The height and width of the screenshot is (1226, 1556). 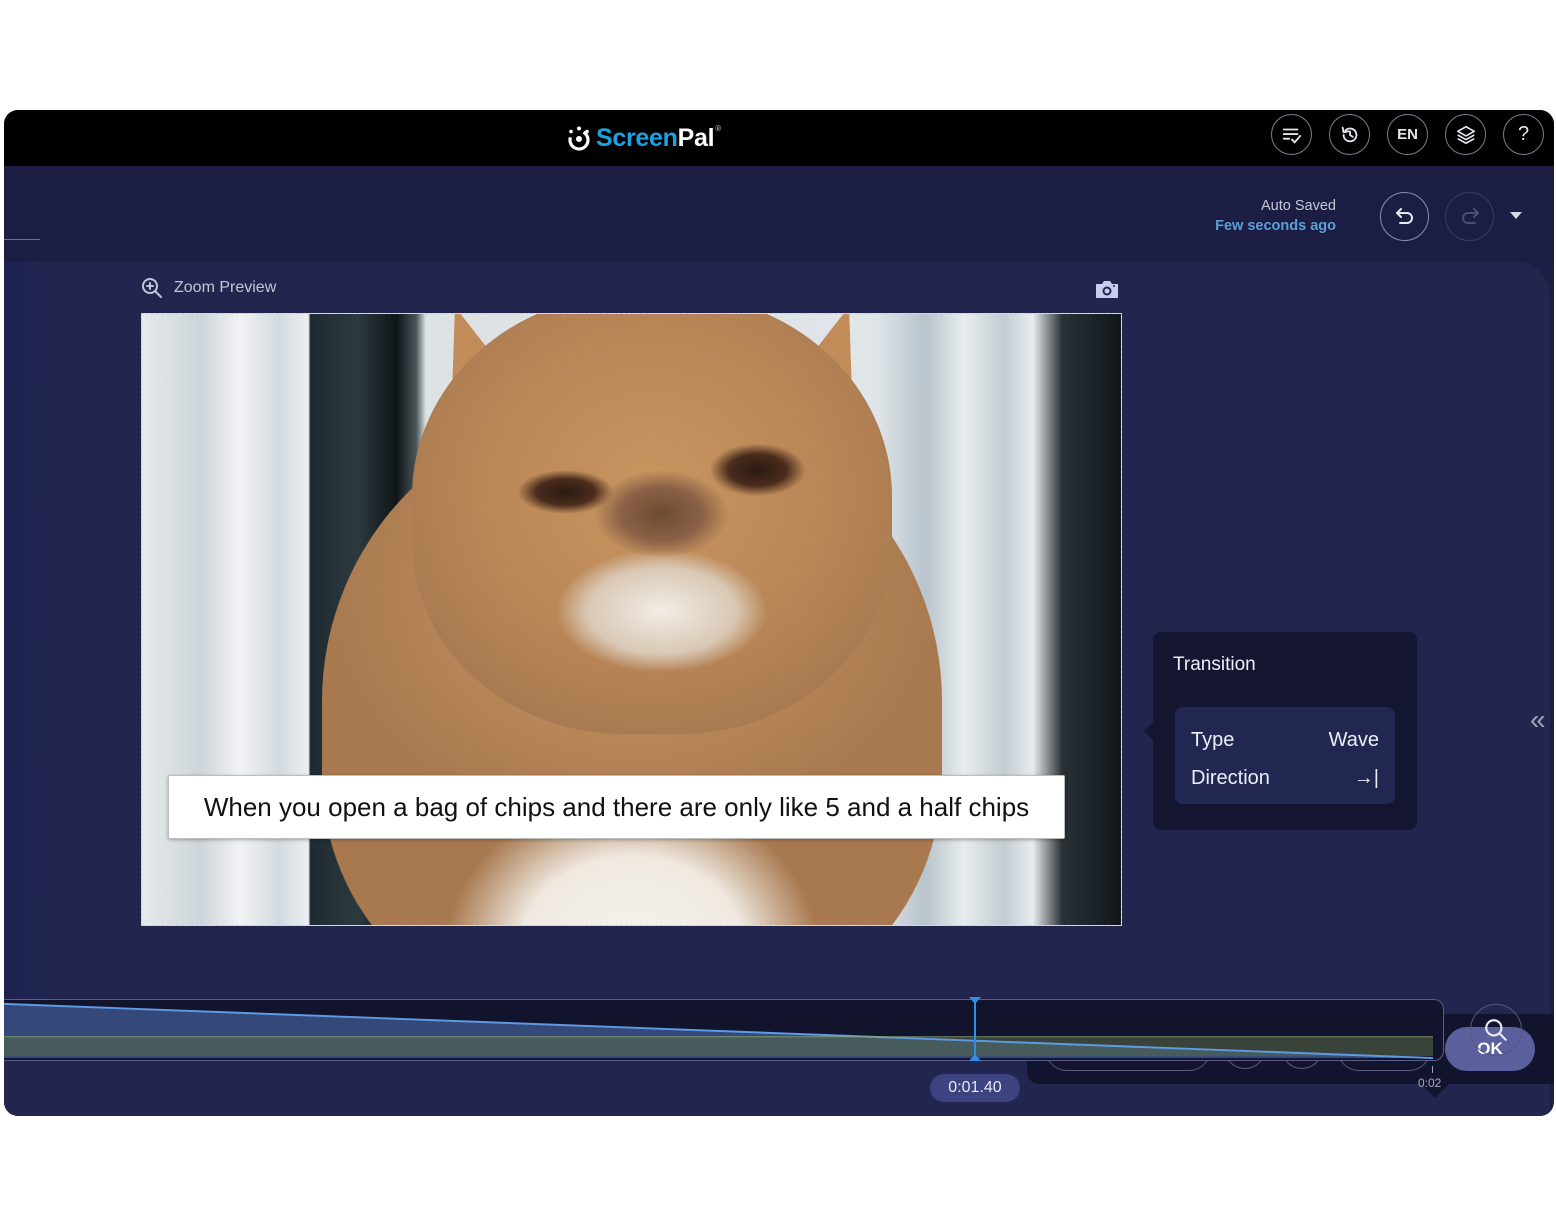 I want to click on screenpal-logo: ScreenPal®, so click(x=643, y=138).